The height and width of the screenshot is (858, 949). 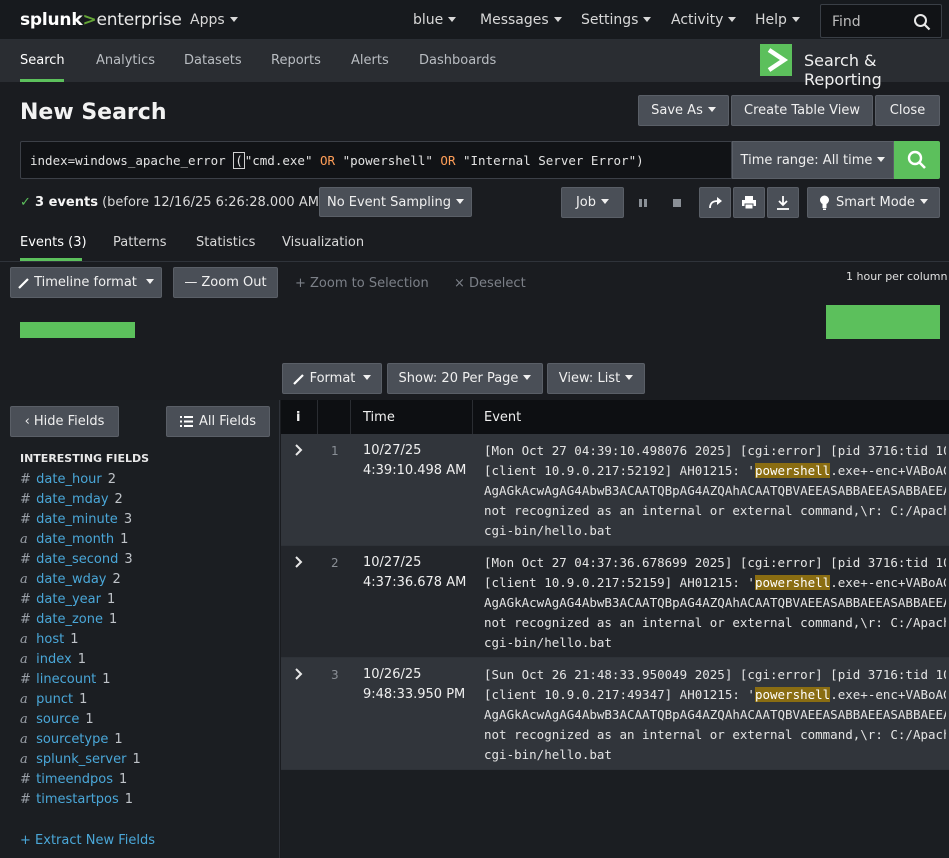 What do you see at coordinates (67, 599) in the screenshot?
I see `field-item: # date_year 1` at bounding box center [67, 599].